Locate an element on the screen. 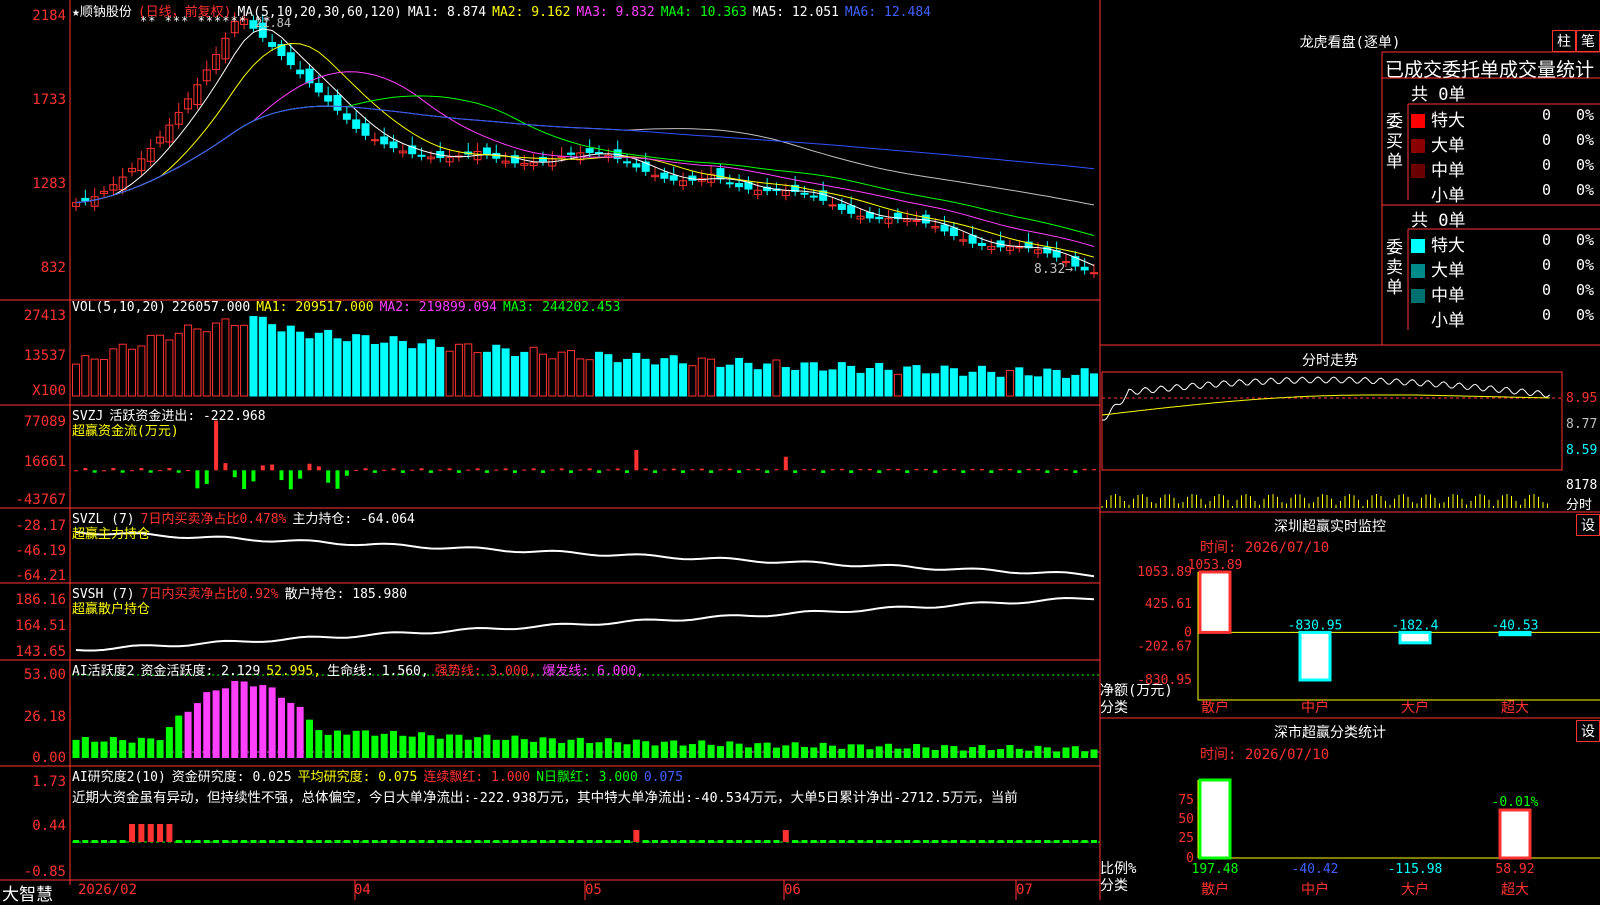 The height and width of the screenshot is (905, 1600). price-axis-3: 832 is located at coordinates (53, 268).